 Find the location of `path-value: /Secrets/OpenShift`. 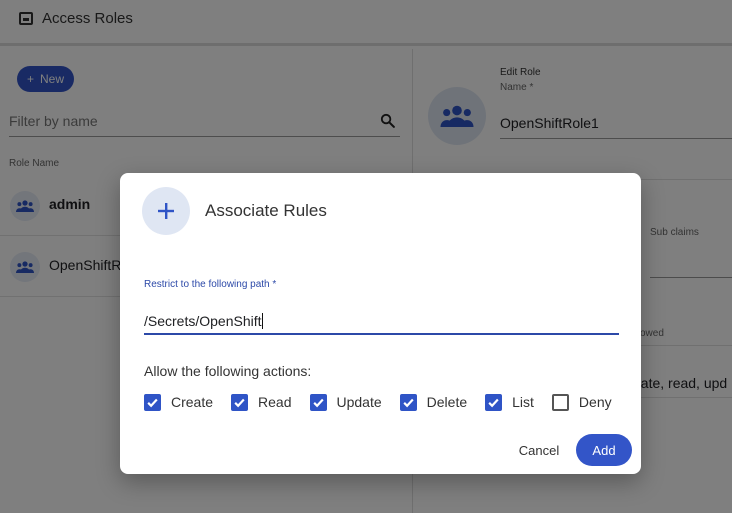

path-value: /Secrets/OpenShift is located at coordinates (203, 321).